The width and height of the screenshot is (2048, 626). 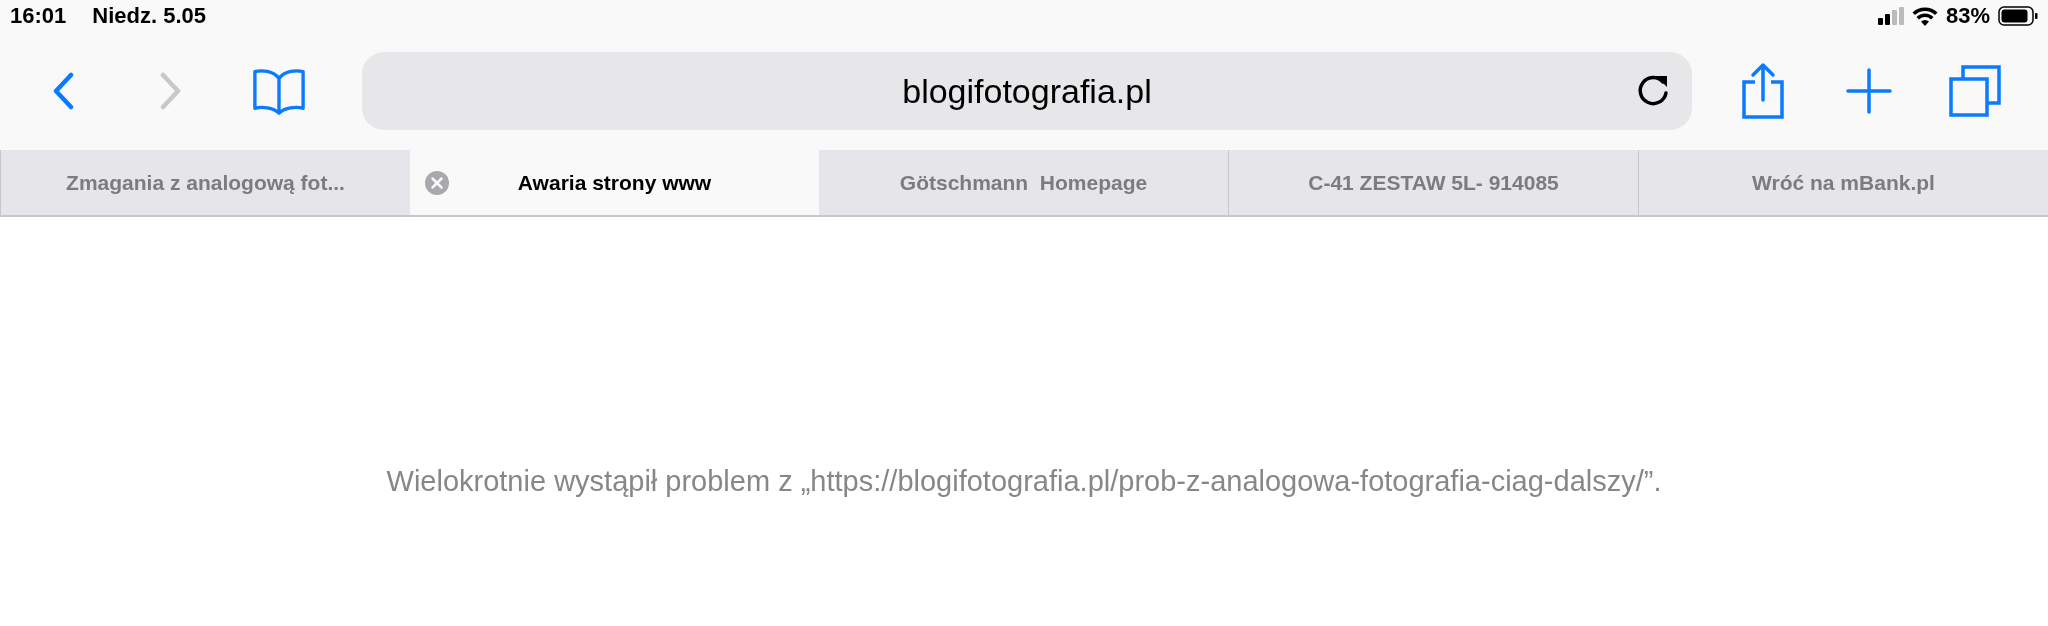 What do you see at coordinates (149, 16) in the screenshot?
I see `status-date: Niedz. 5.05` at bounding box center [149, 16].